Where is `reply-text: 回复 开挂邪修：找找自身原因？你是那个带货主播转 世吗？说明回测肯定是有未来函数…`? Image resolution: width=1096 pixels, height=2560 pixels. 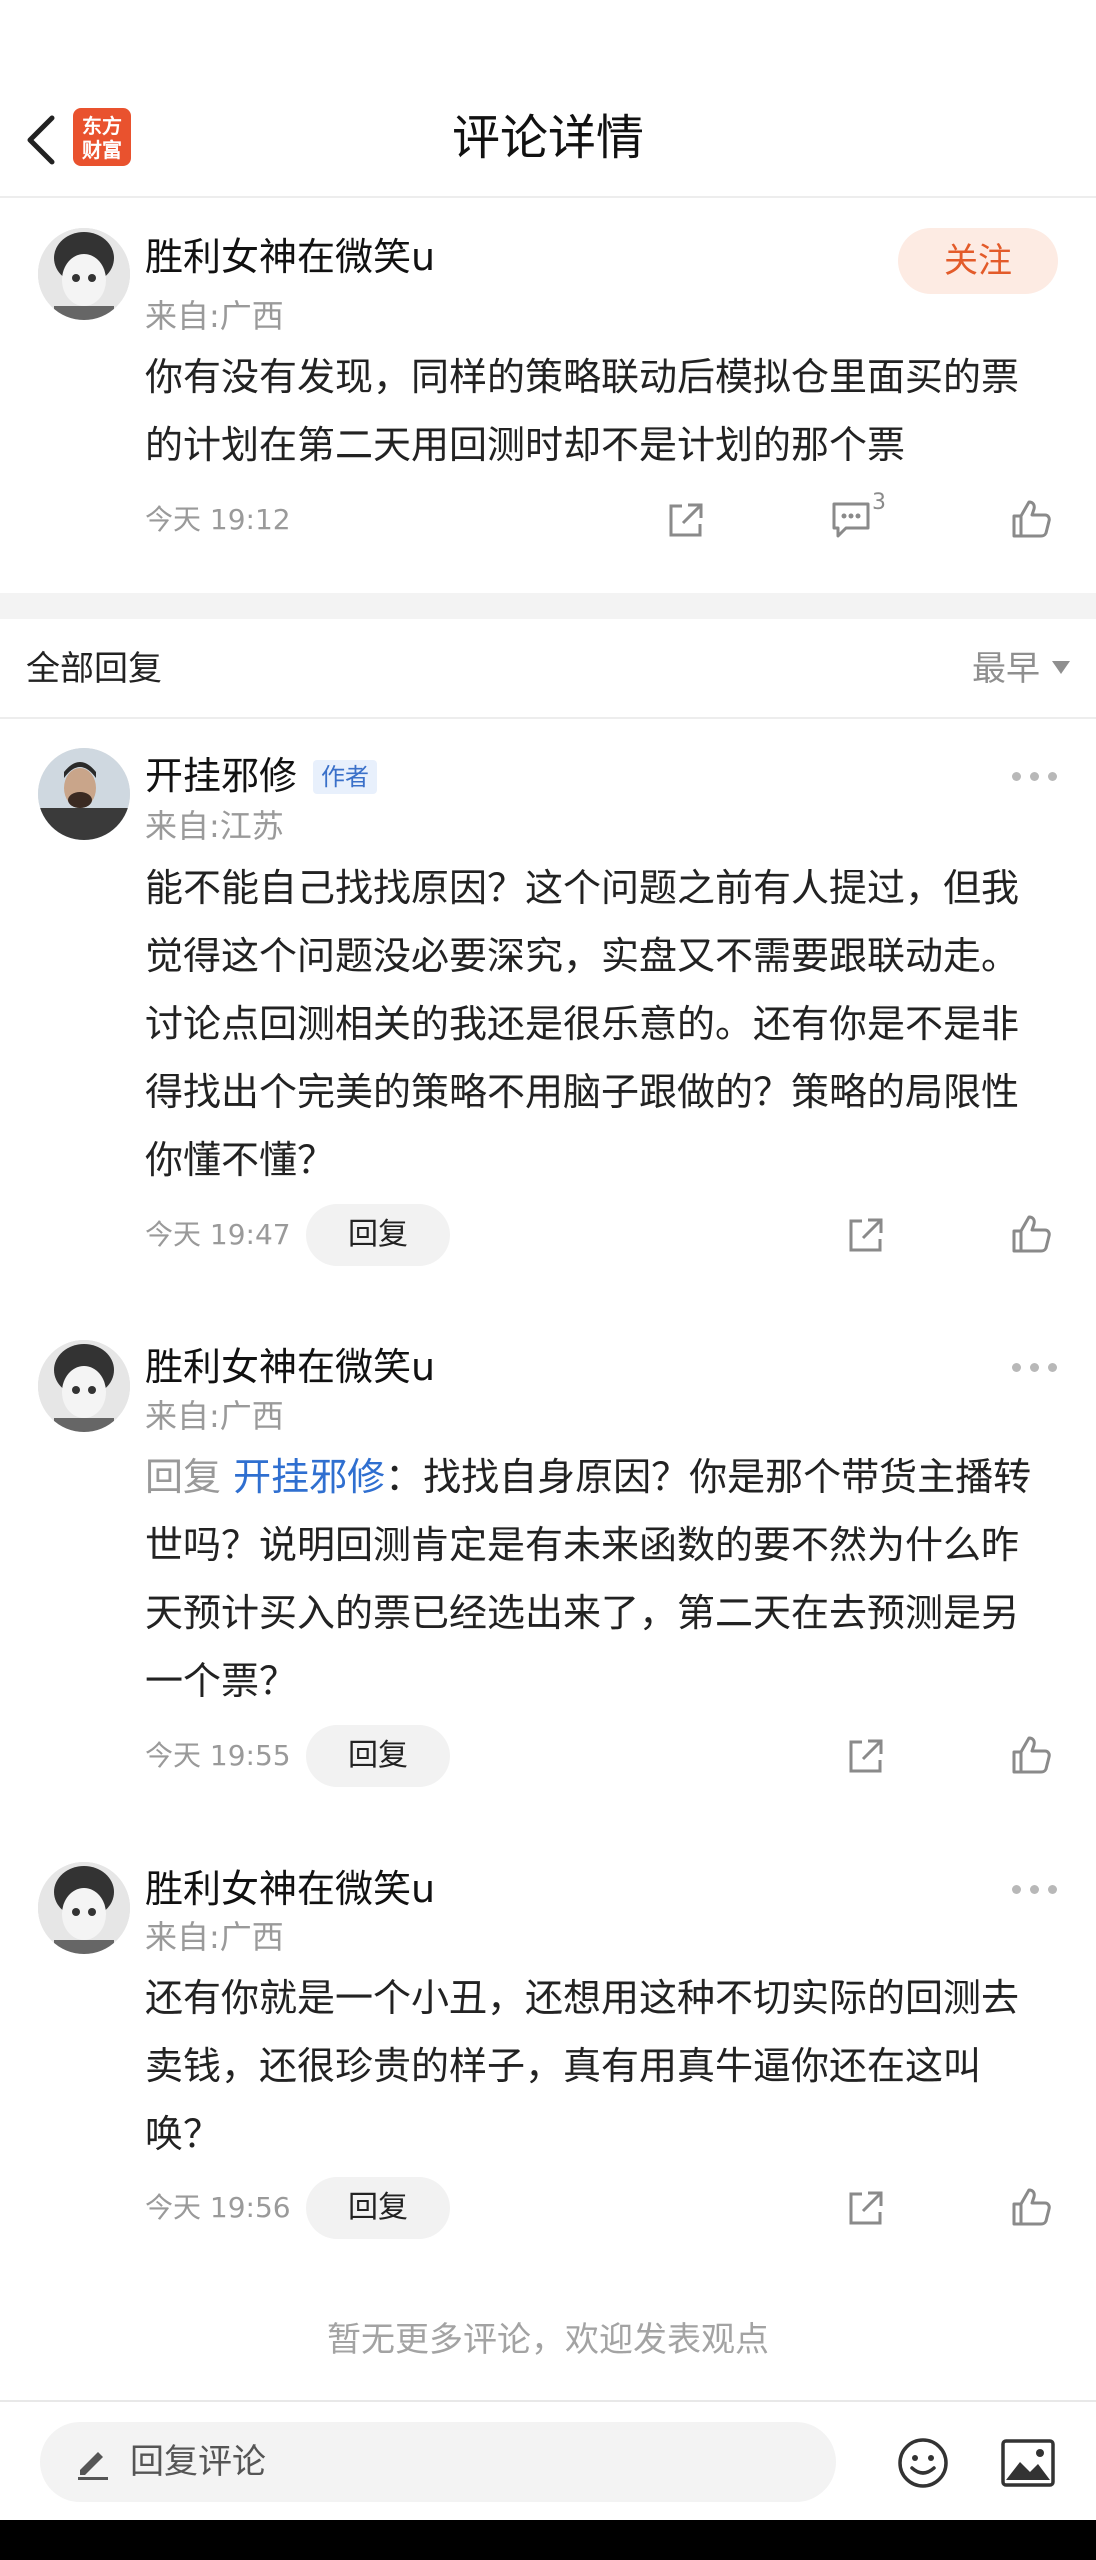
reply-text: 回复 开挂邪修：找找自身原因？你是那个带货主播转 世吗？说明回测肯定是有未来函数… is located at coordinates (588, 1579).